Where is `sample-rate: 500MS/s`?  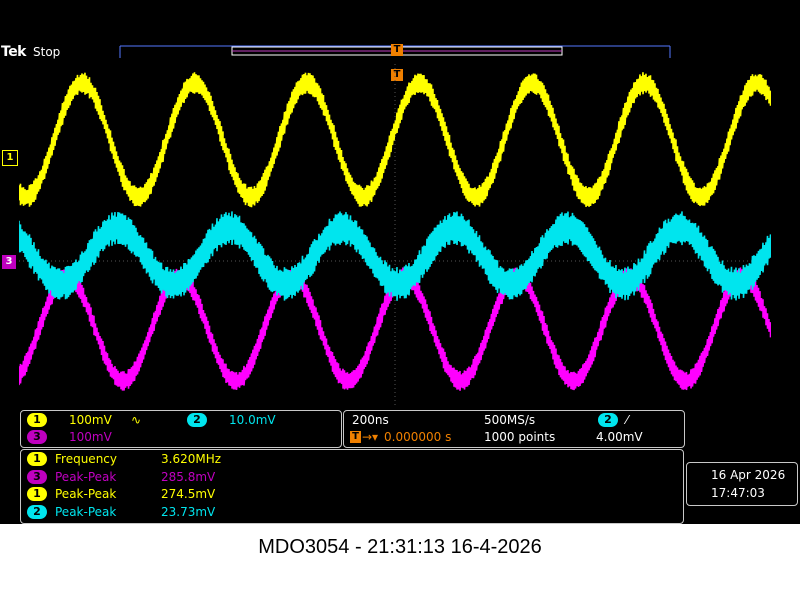
sample-rate: 500MS/s is located at coordinates (509, 420).